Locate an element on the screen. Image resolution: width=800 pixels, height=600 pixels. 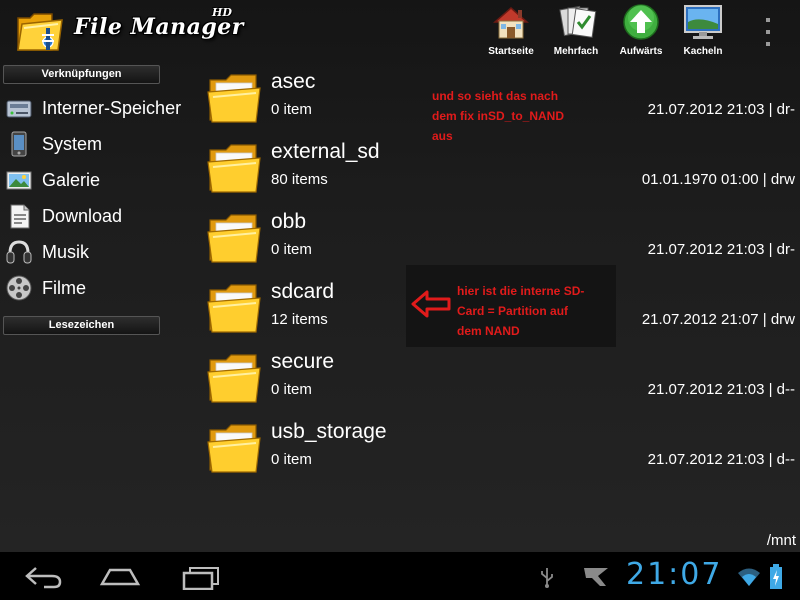
tiles-button-label: Kacheln is located at coordinates (703, 51).